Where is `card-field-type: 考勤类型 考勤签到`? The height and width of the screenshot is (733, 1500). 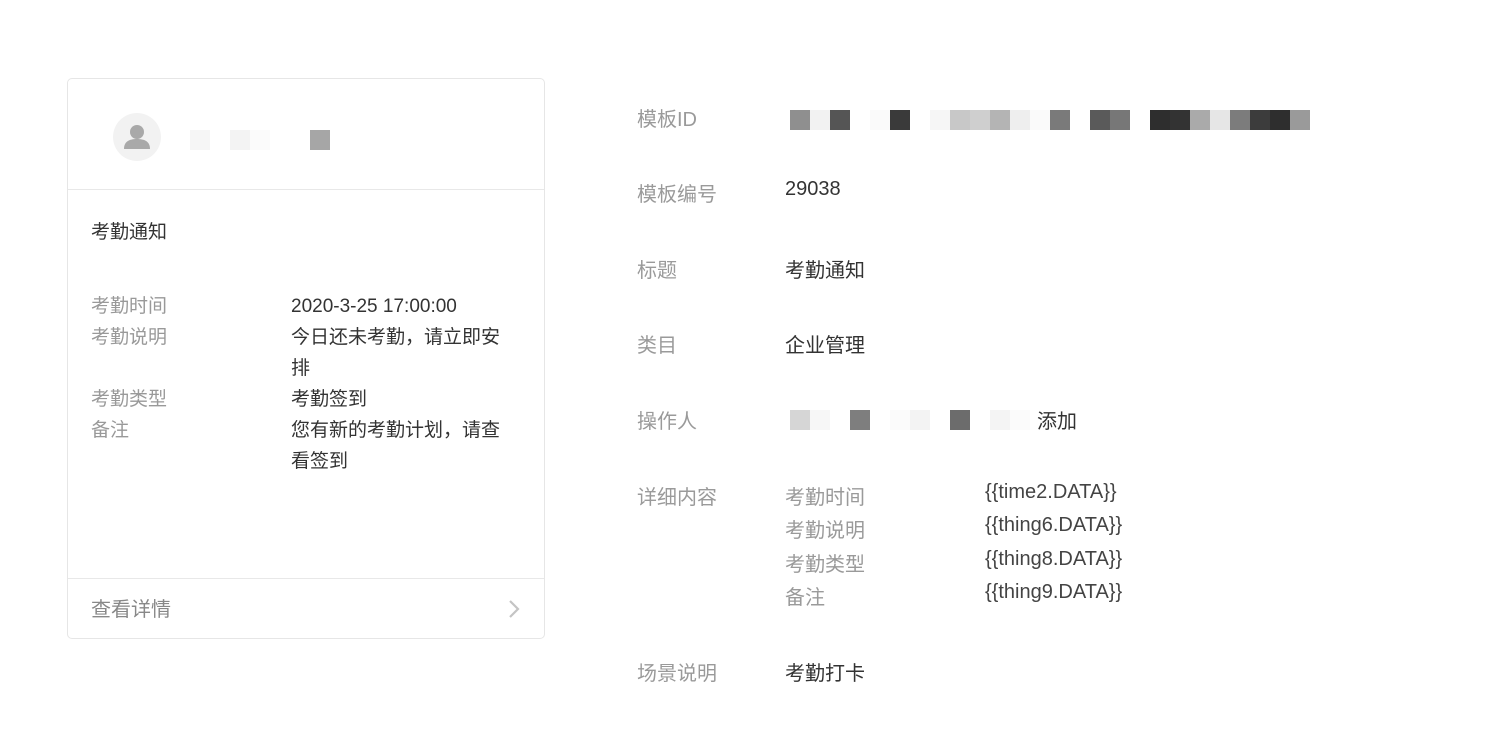
card-field-type: 考勤类型 考勤签到 is located at coordinates (311, 399).